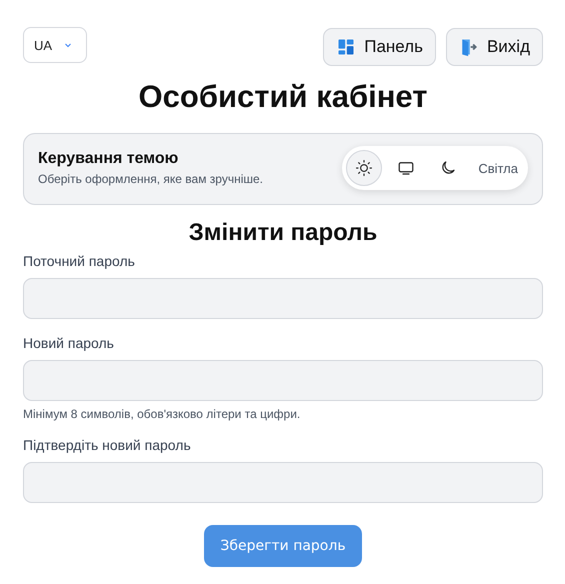 The width and height of the screenshot is (565, 584). I want to click on field-label: Новий пароль, so click(69, 343).